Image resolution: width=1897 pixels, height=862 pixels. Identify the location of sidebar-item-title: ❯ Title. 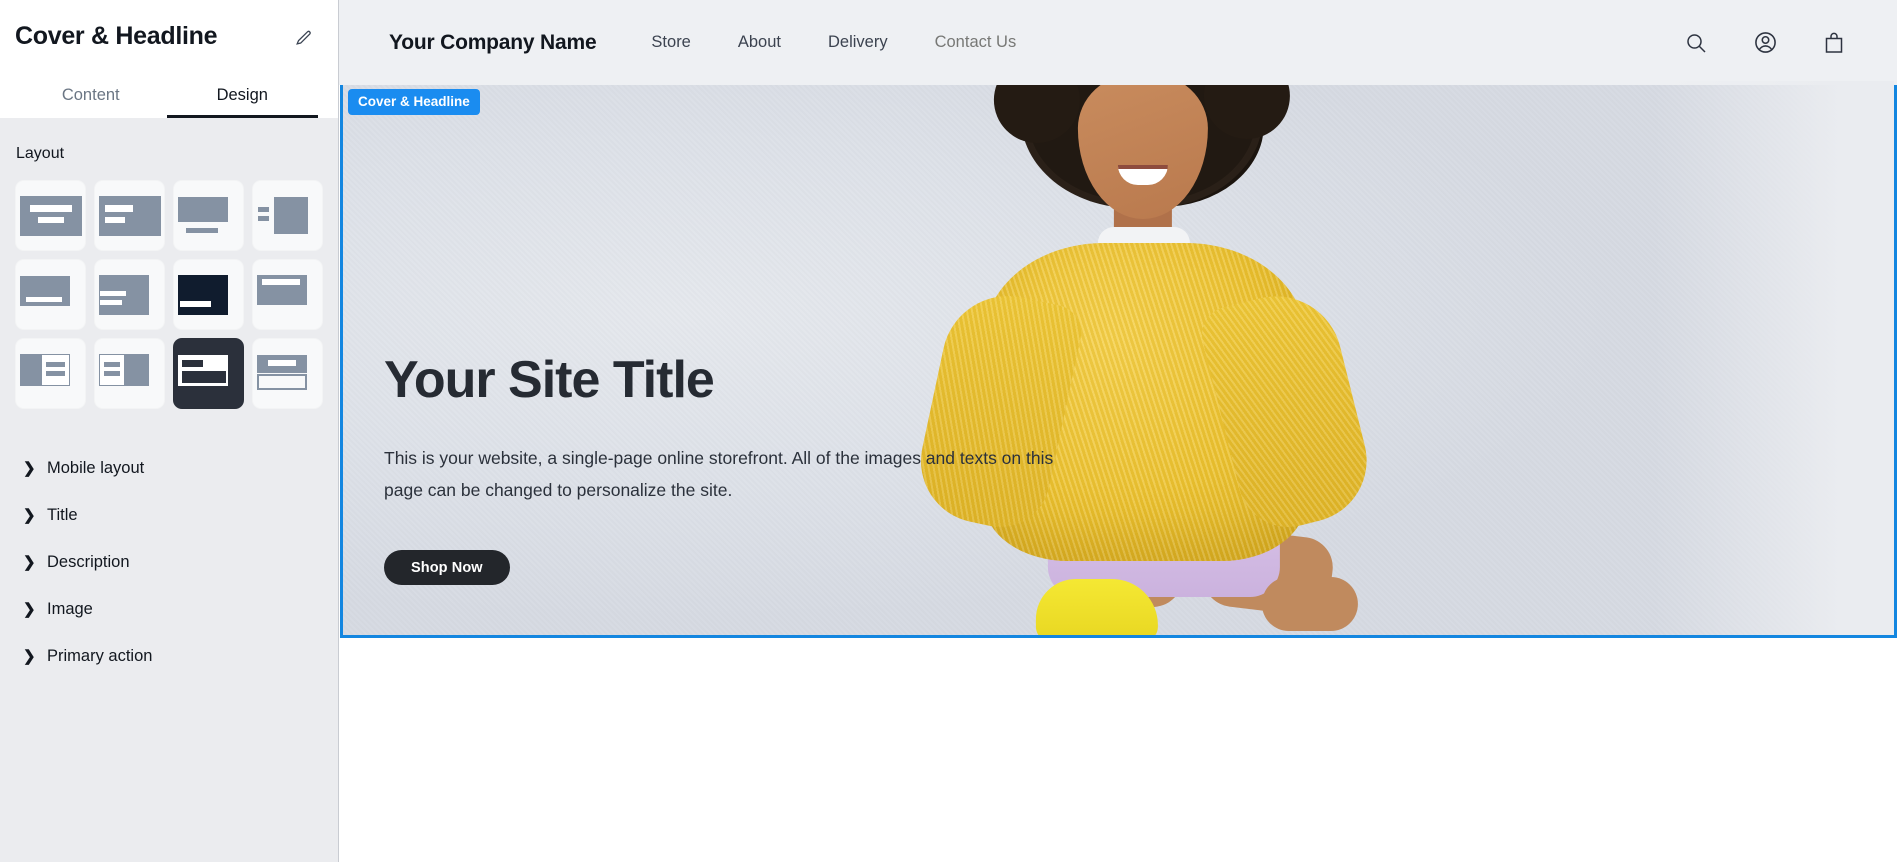
(169, 515).